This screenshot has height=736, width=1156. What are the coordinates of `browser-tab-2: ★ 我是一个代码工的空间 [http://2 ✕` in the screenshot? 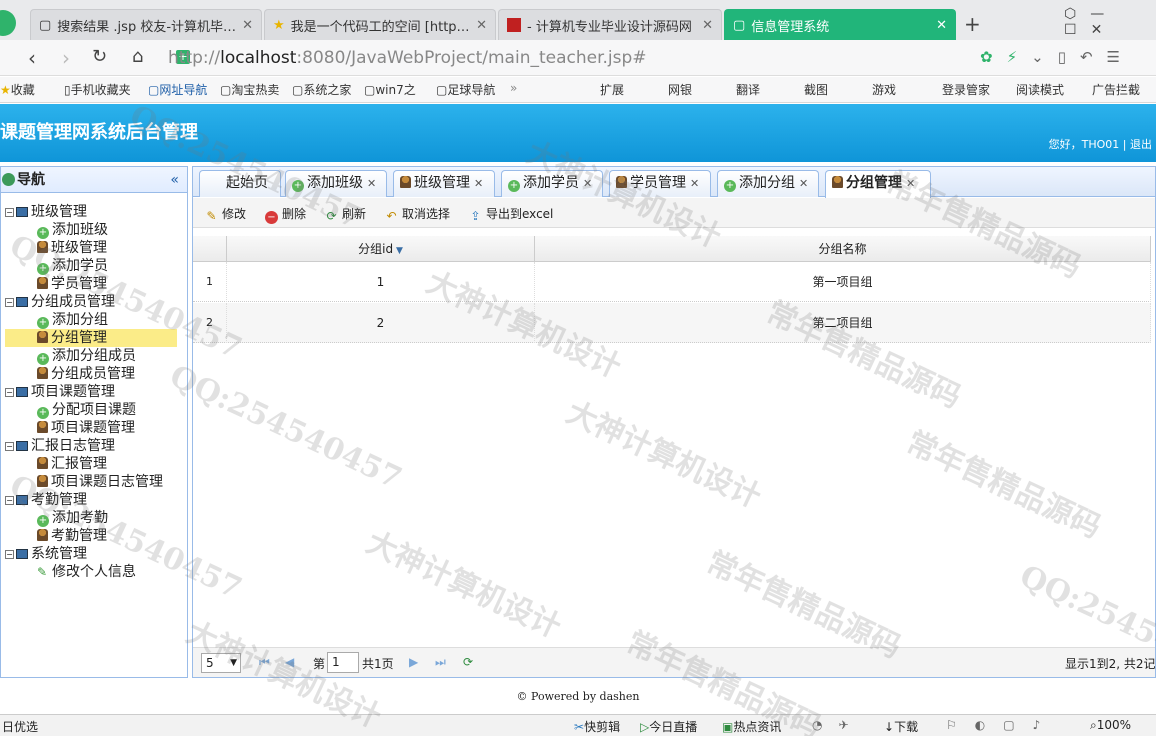 It's located at (380, 24).